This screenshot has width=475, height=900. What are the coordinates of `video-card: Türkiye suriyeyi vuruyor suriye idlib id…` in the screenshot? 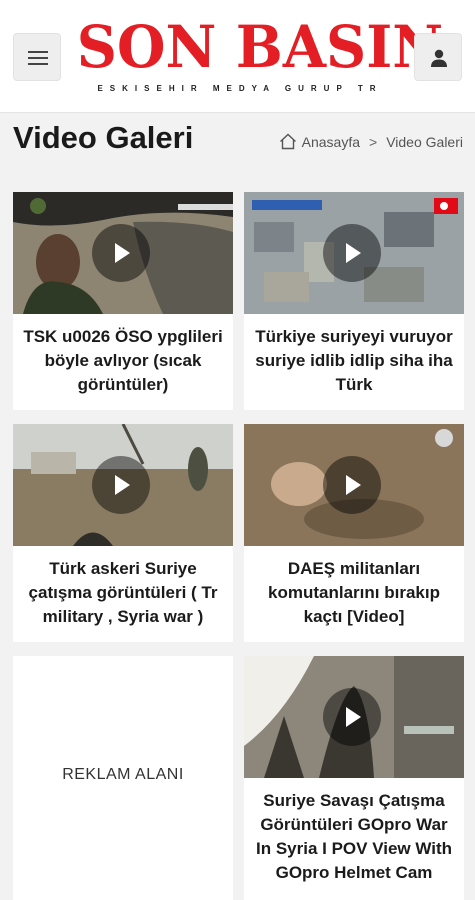 It's located at (354, 301).